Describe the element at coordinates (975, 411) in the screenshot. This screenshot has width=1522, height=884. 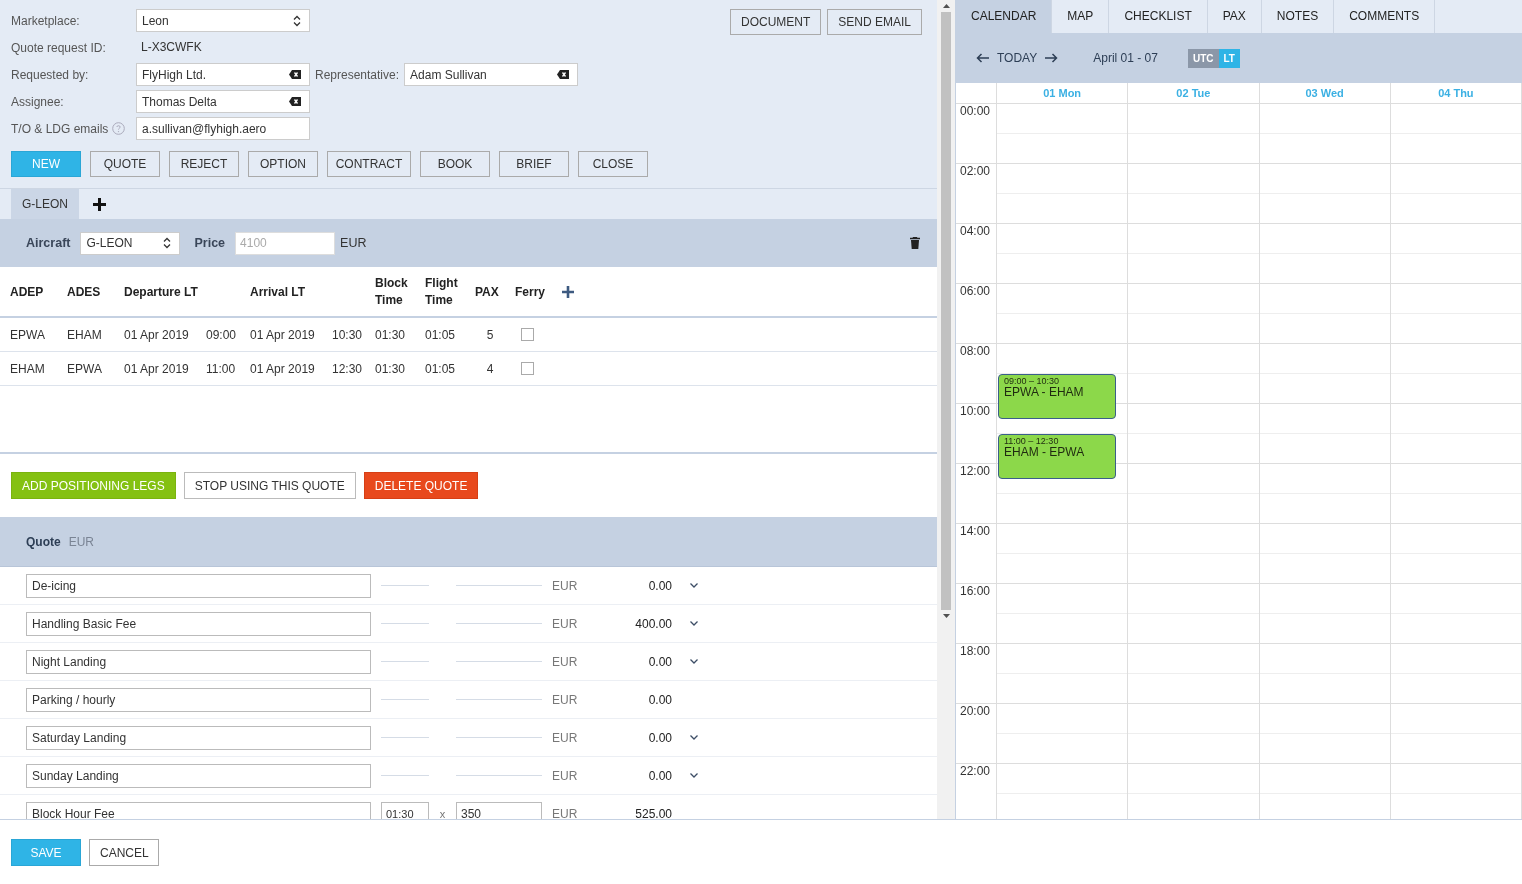
I see `time-label: 10:00` at that location.